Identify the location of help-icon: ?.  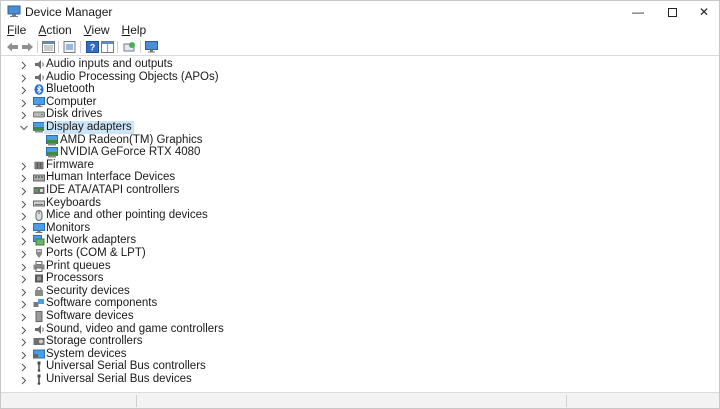
(92, 47).